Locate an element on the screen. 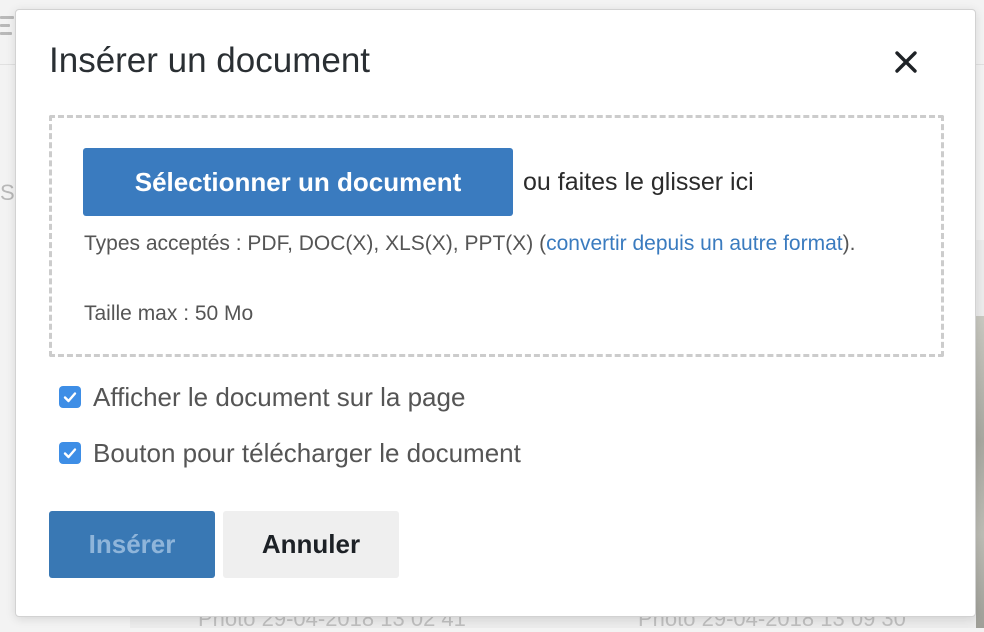 This screenshot has height=632, width=984. download-button-option: Bouton pour télécharger le document is located at coordinates (290, 453).